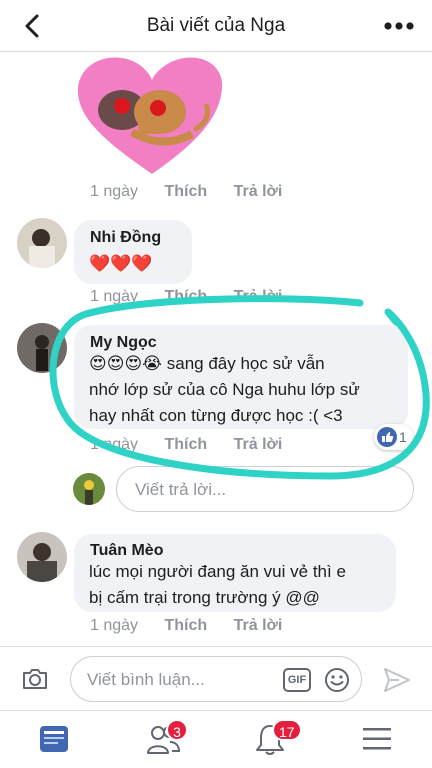 The image size is (432, 768). I want to click on reaction-count: 1, so click(393, 437).